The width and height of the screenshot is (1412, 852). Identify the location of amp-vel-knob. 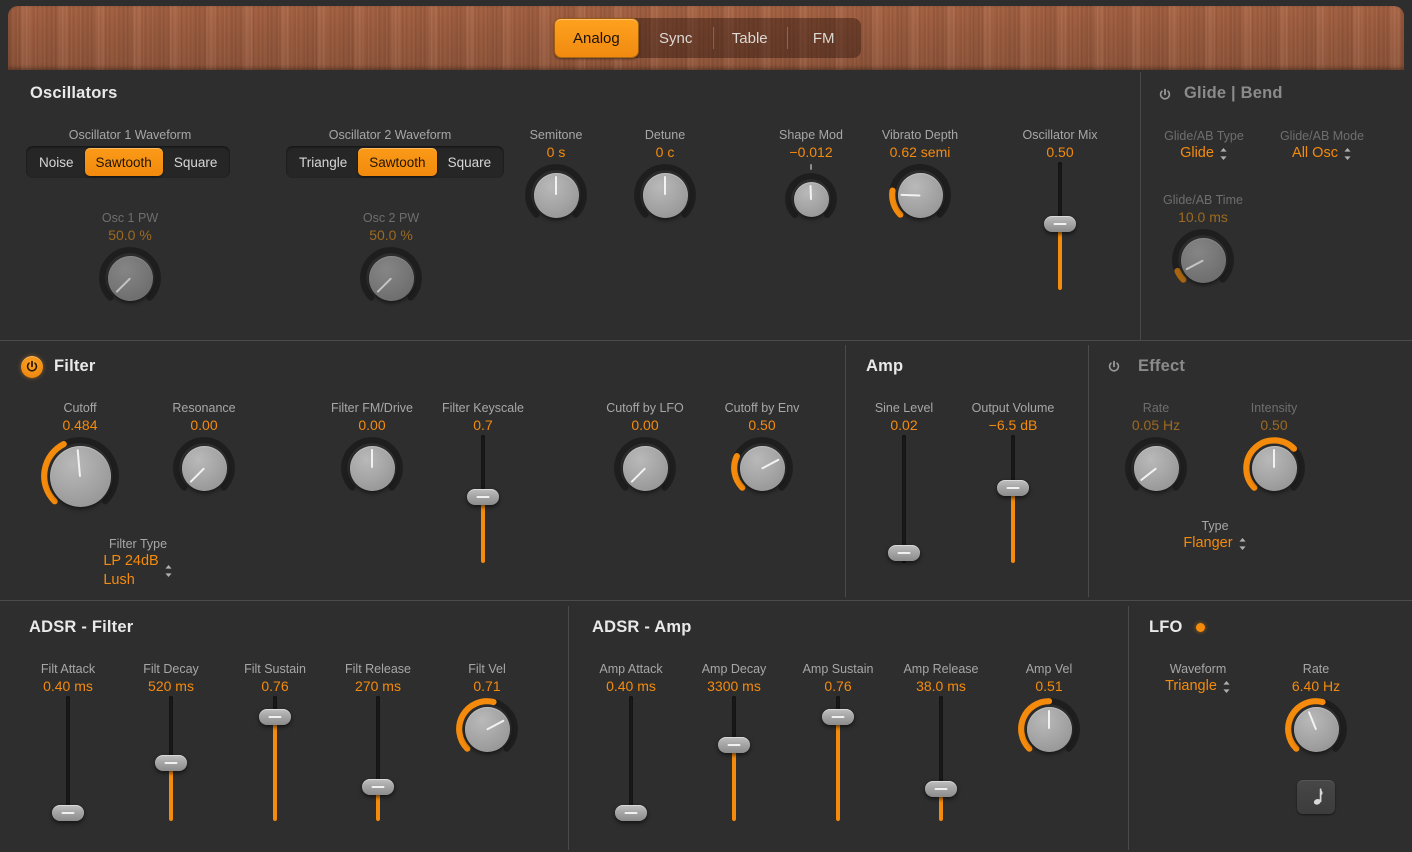
(1049, 729).